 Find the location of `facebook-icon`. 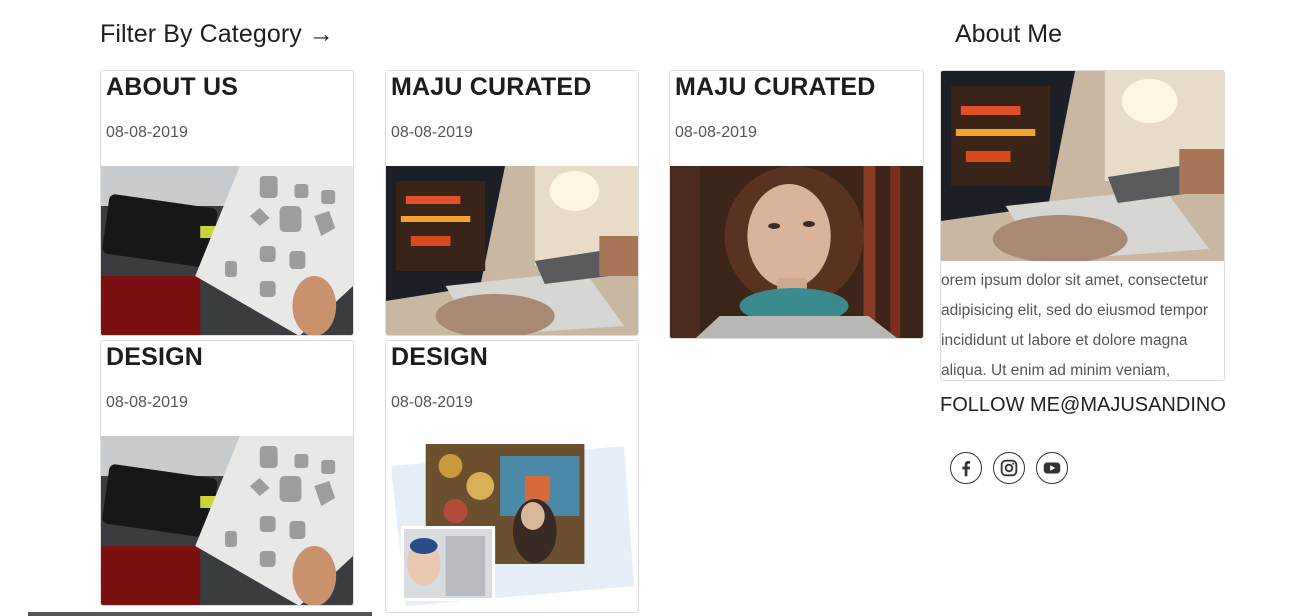

facebook-icon is located at coordinates (966, 468).